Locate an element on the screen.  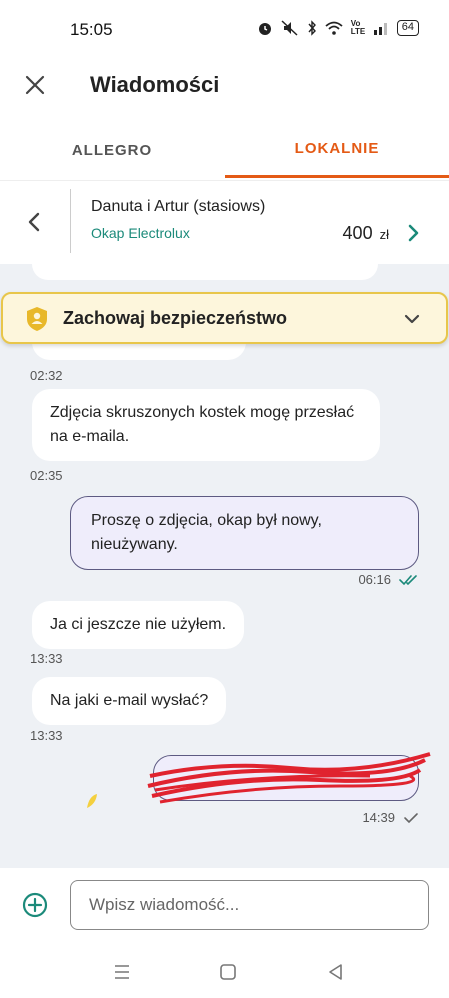
chevron-down-icon is located at coordinates (412, 319).